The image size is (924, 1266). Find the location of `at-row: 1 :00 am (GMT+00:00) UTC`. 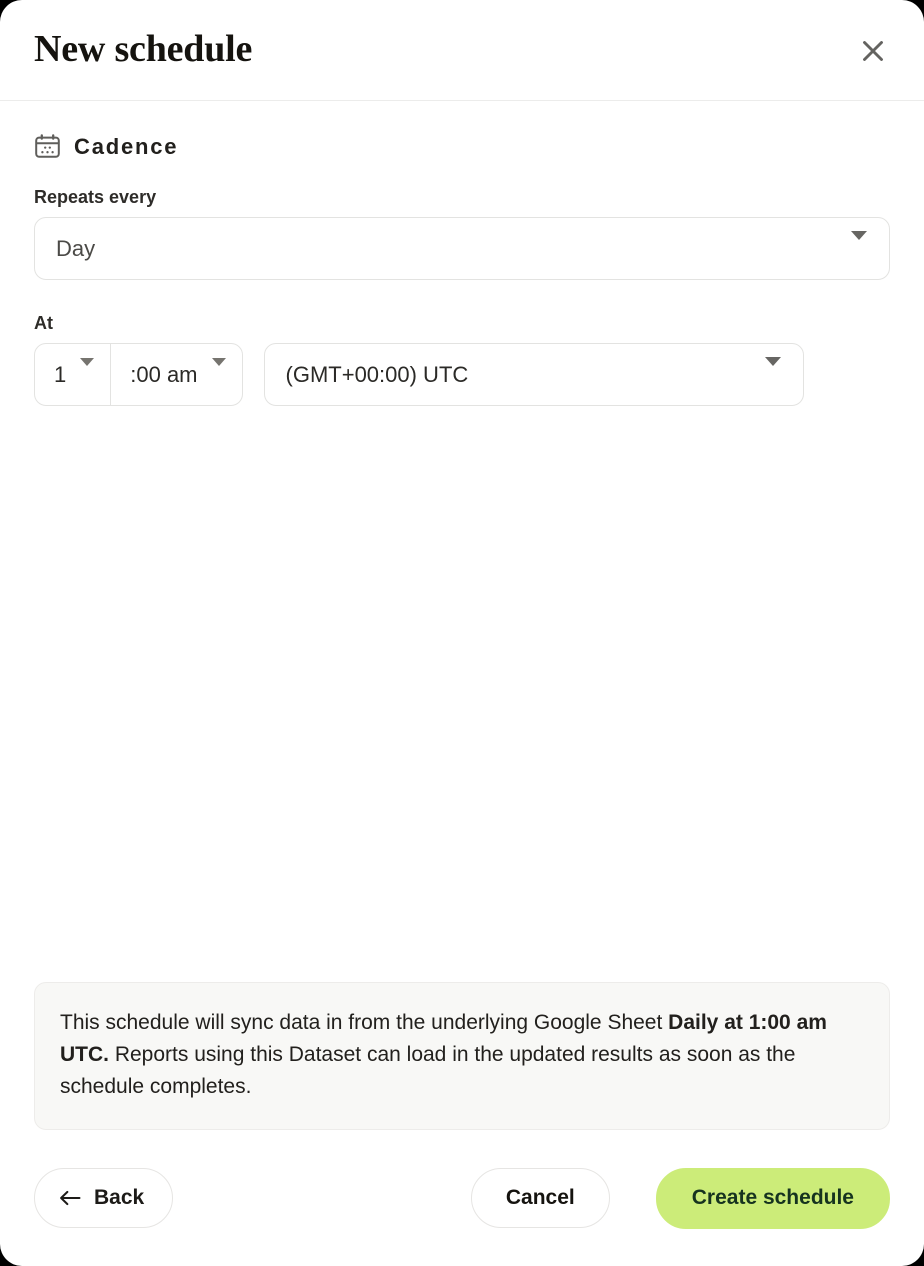

at-row: 1 :00 am (GMT+00:00) UTC is located at coordinates (462, 374).